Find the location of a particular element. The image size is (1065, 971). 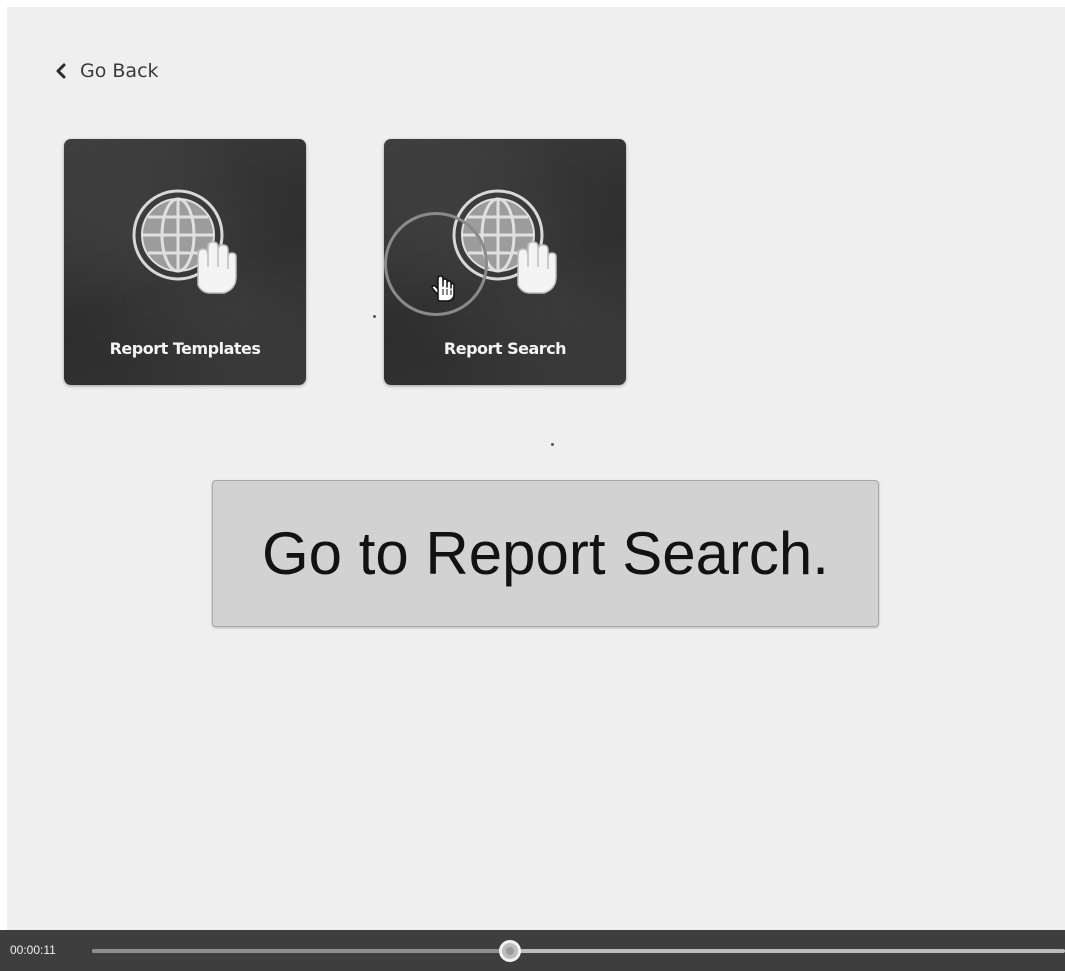

tile-label: Report Search is located at coordinates (505, 348).